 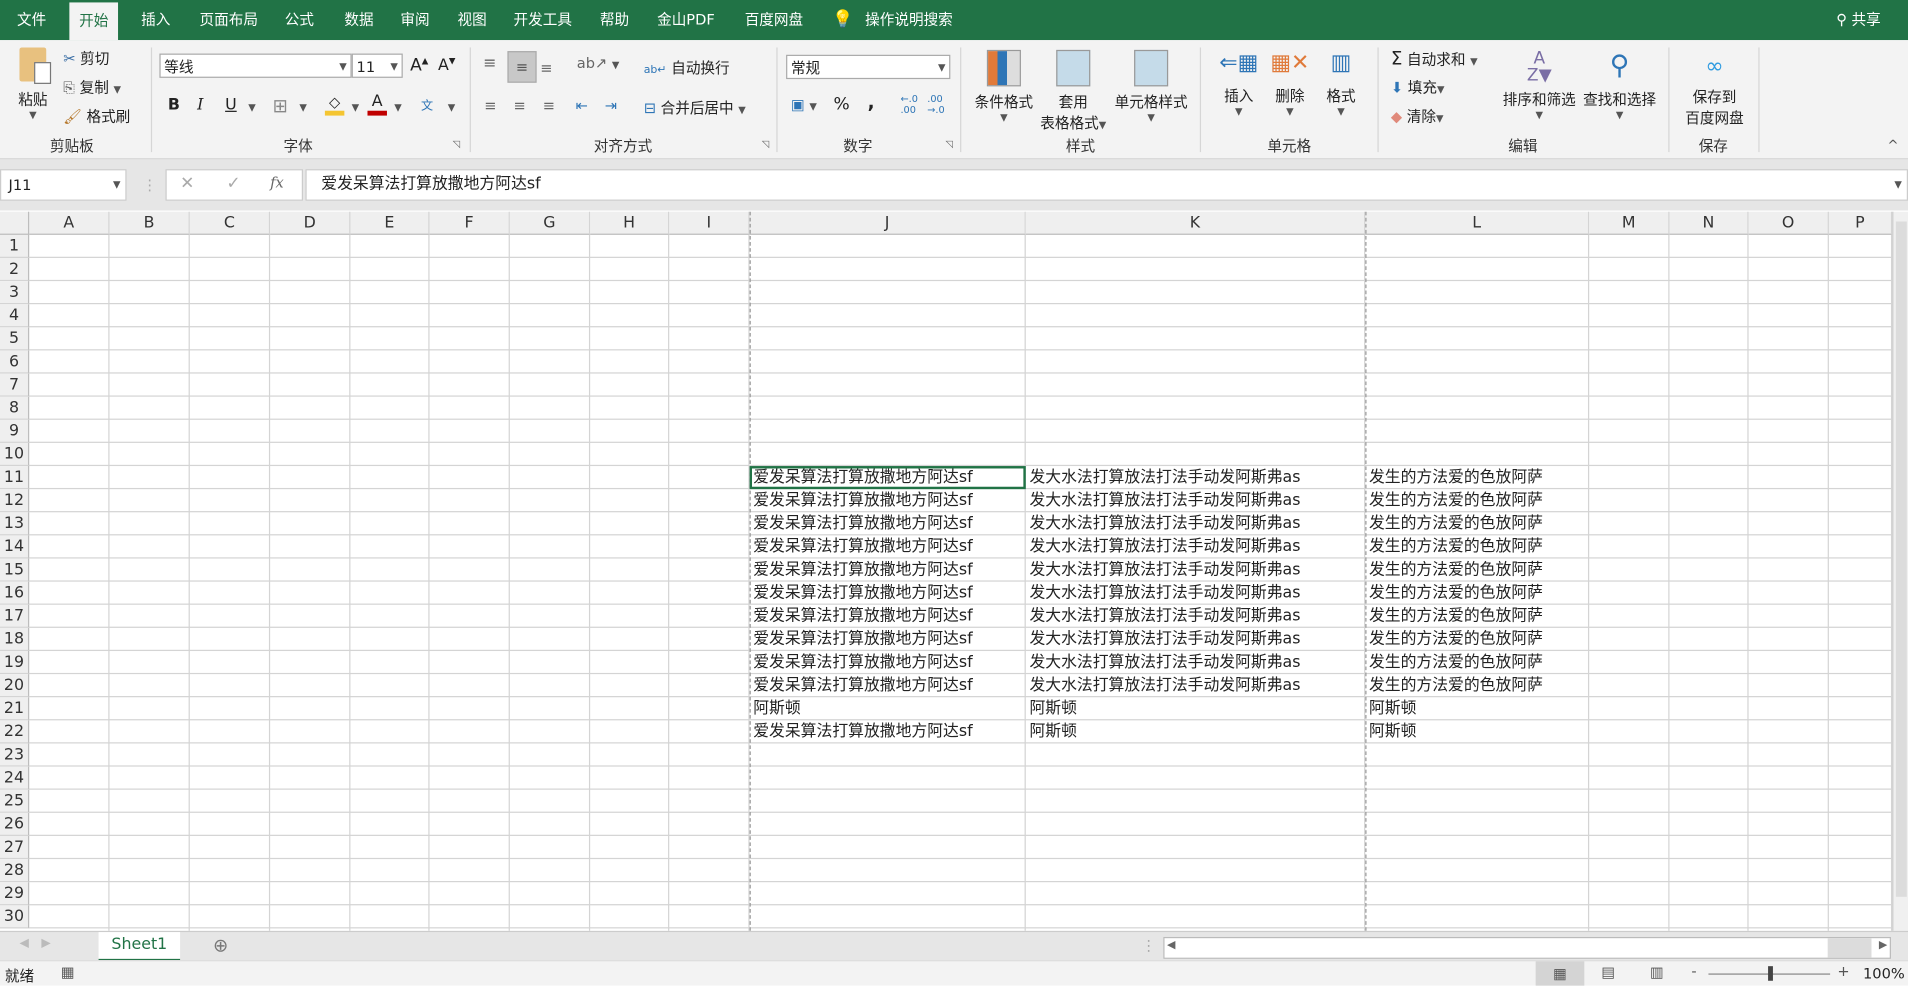 What do you see at coordinates (69, 223) in the screenshot?
I see `column-header-A: A` at bounding box center [69, 223].